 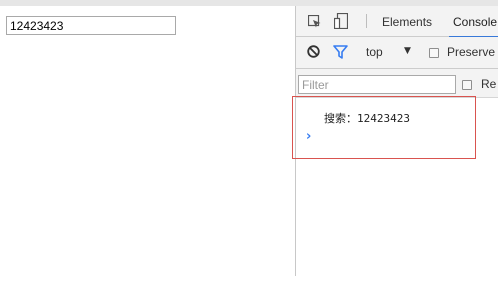 What do you see at coordinates (407, 22) in the screenshot?
I see `tab-elements: Elements` at bounding box center [407, 22].